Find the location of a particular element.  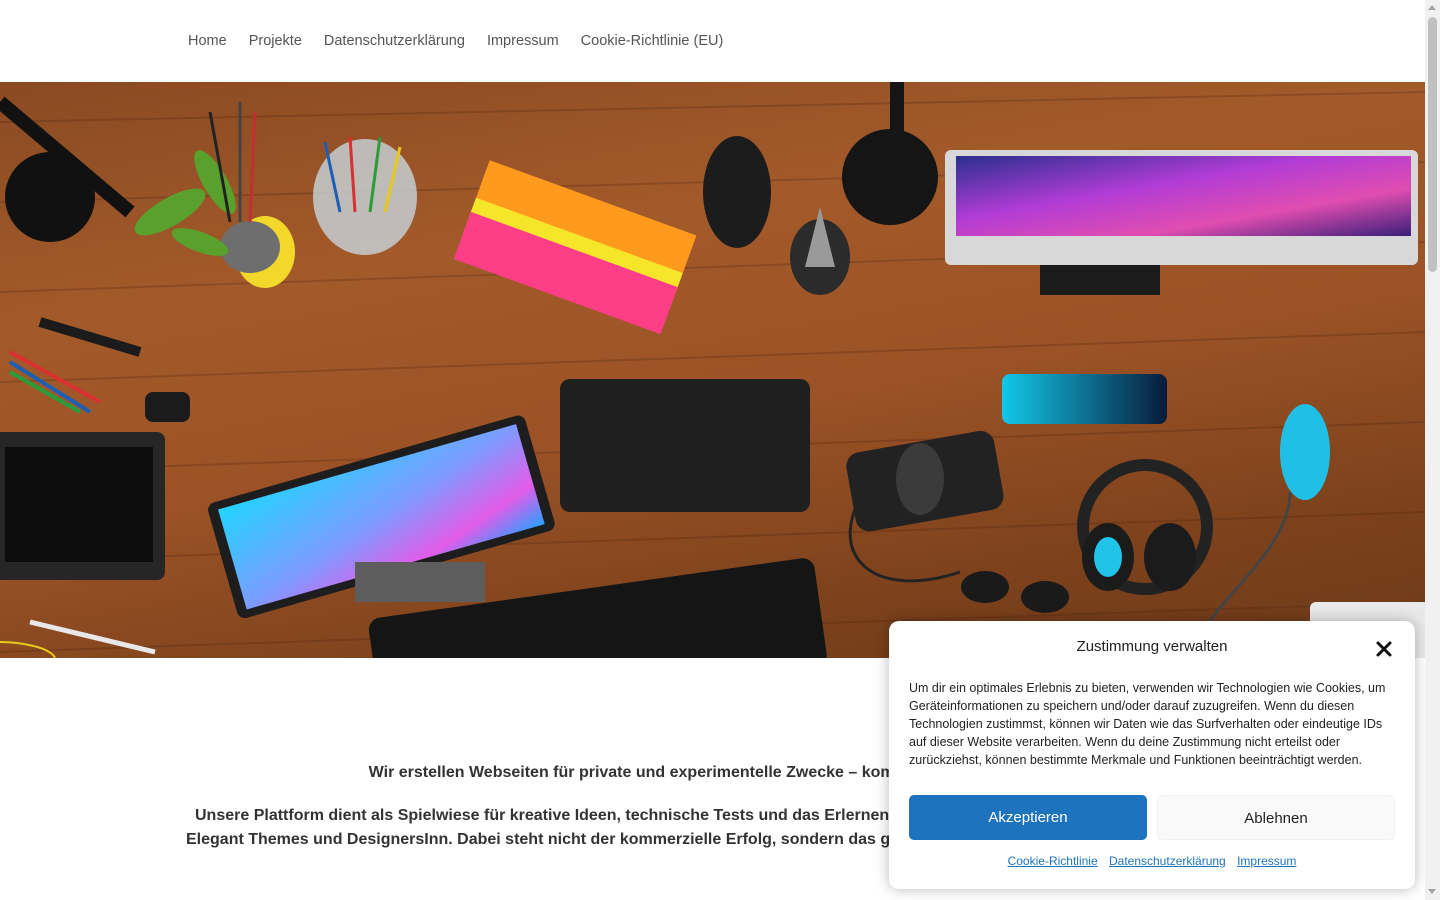

cookie-dialog-title: Zustimmung verwalten is located at coordinates (1152, 646).